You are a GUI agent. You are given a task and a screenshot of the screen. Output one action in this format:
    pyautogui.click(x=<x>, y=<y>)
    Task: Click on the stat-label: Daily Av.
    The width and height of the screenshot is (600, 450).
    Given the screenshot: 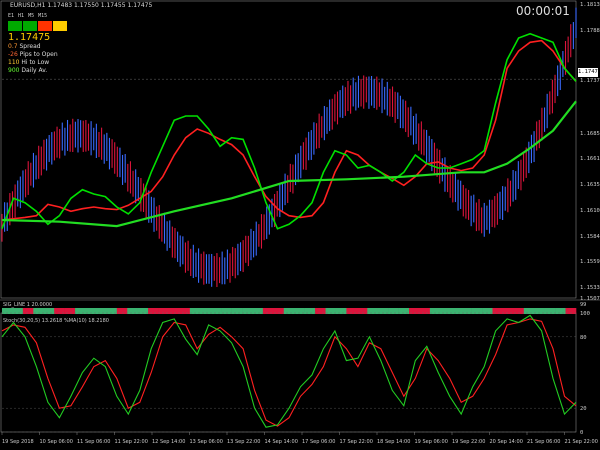 What is the action you would take?
    pyautogui.click(x=34, y=70)
    